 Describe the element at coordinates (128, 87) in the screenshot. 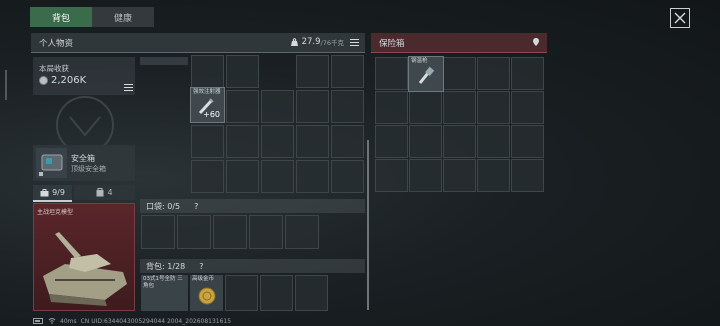

I see `harvest-list-icon` at that location.